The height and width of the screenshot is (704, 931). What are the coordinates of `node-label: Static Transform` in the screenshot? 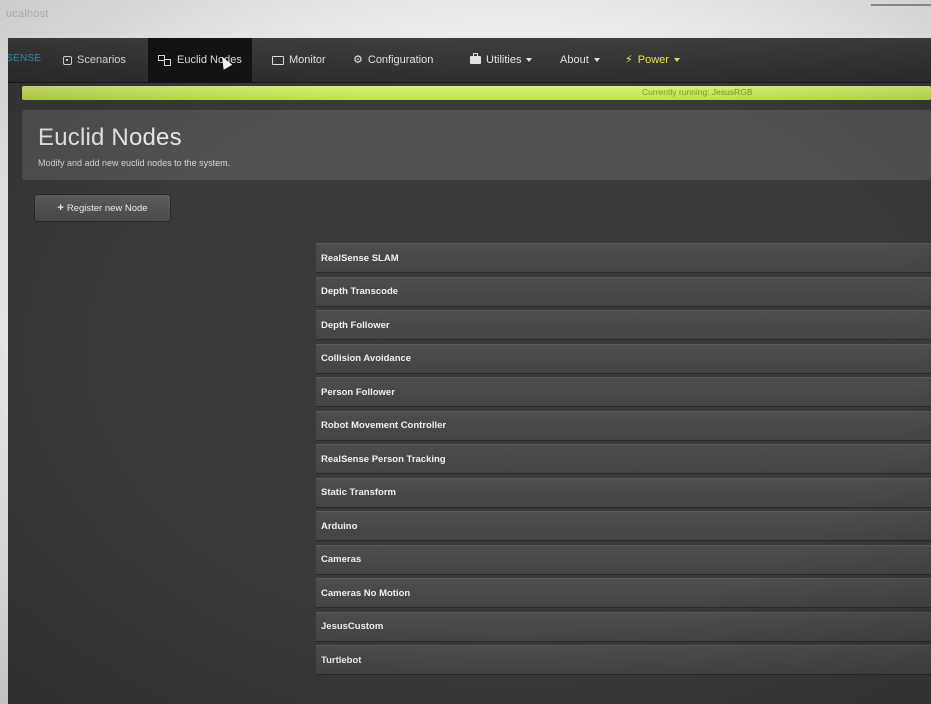 It's located at (358, 492).